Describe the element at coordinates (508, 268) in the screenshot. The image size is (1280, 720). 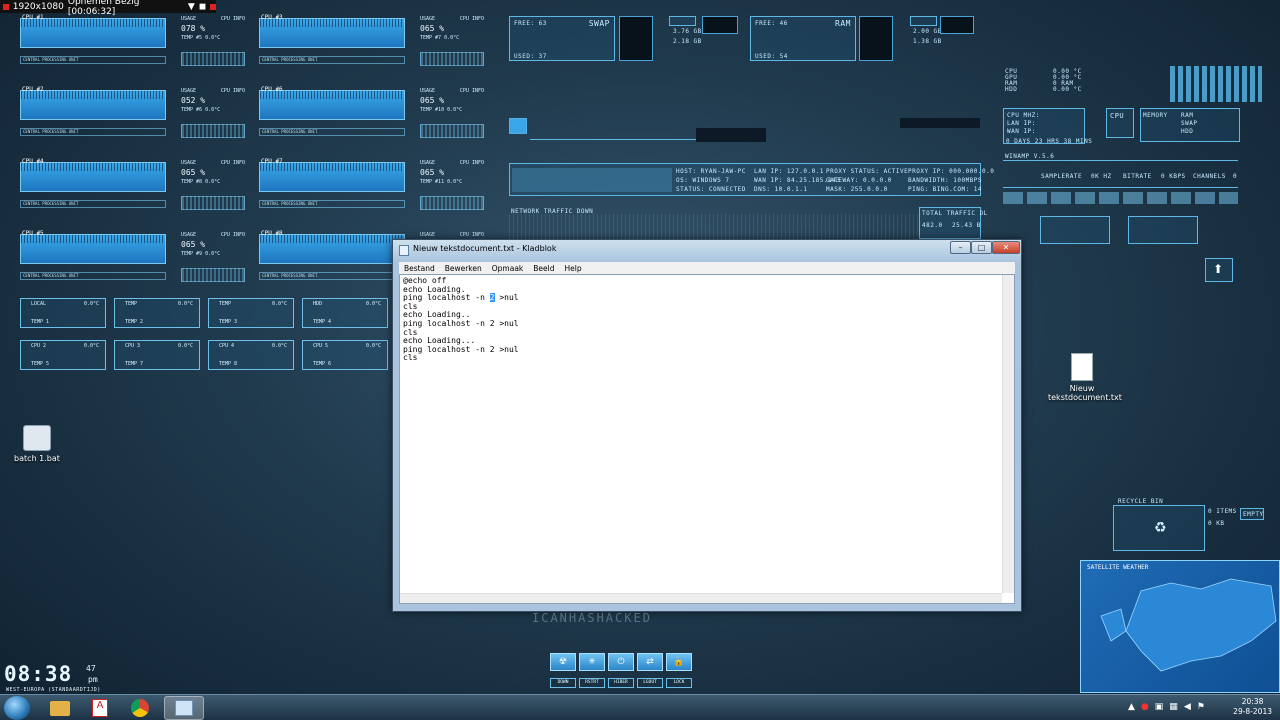
I see `menu-opmaak: Opmaak` at that location.